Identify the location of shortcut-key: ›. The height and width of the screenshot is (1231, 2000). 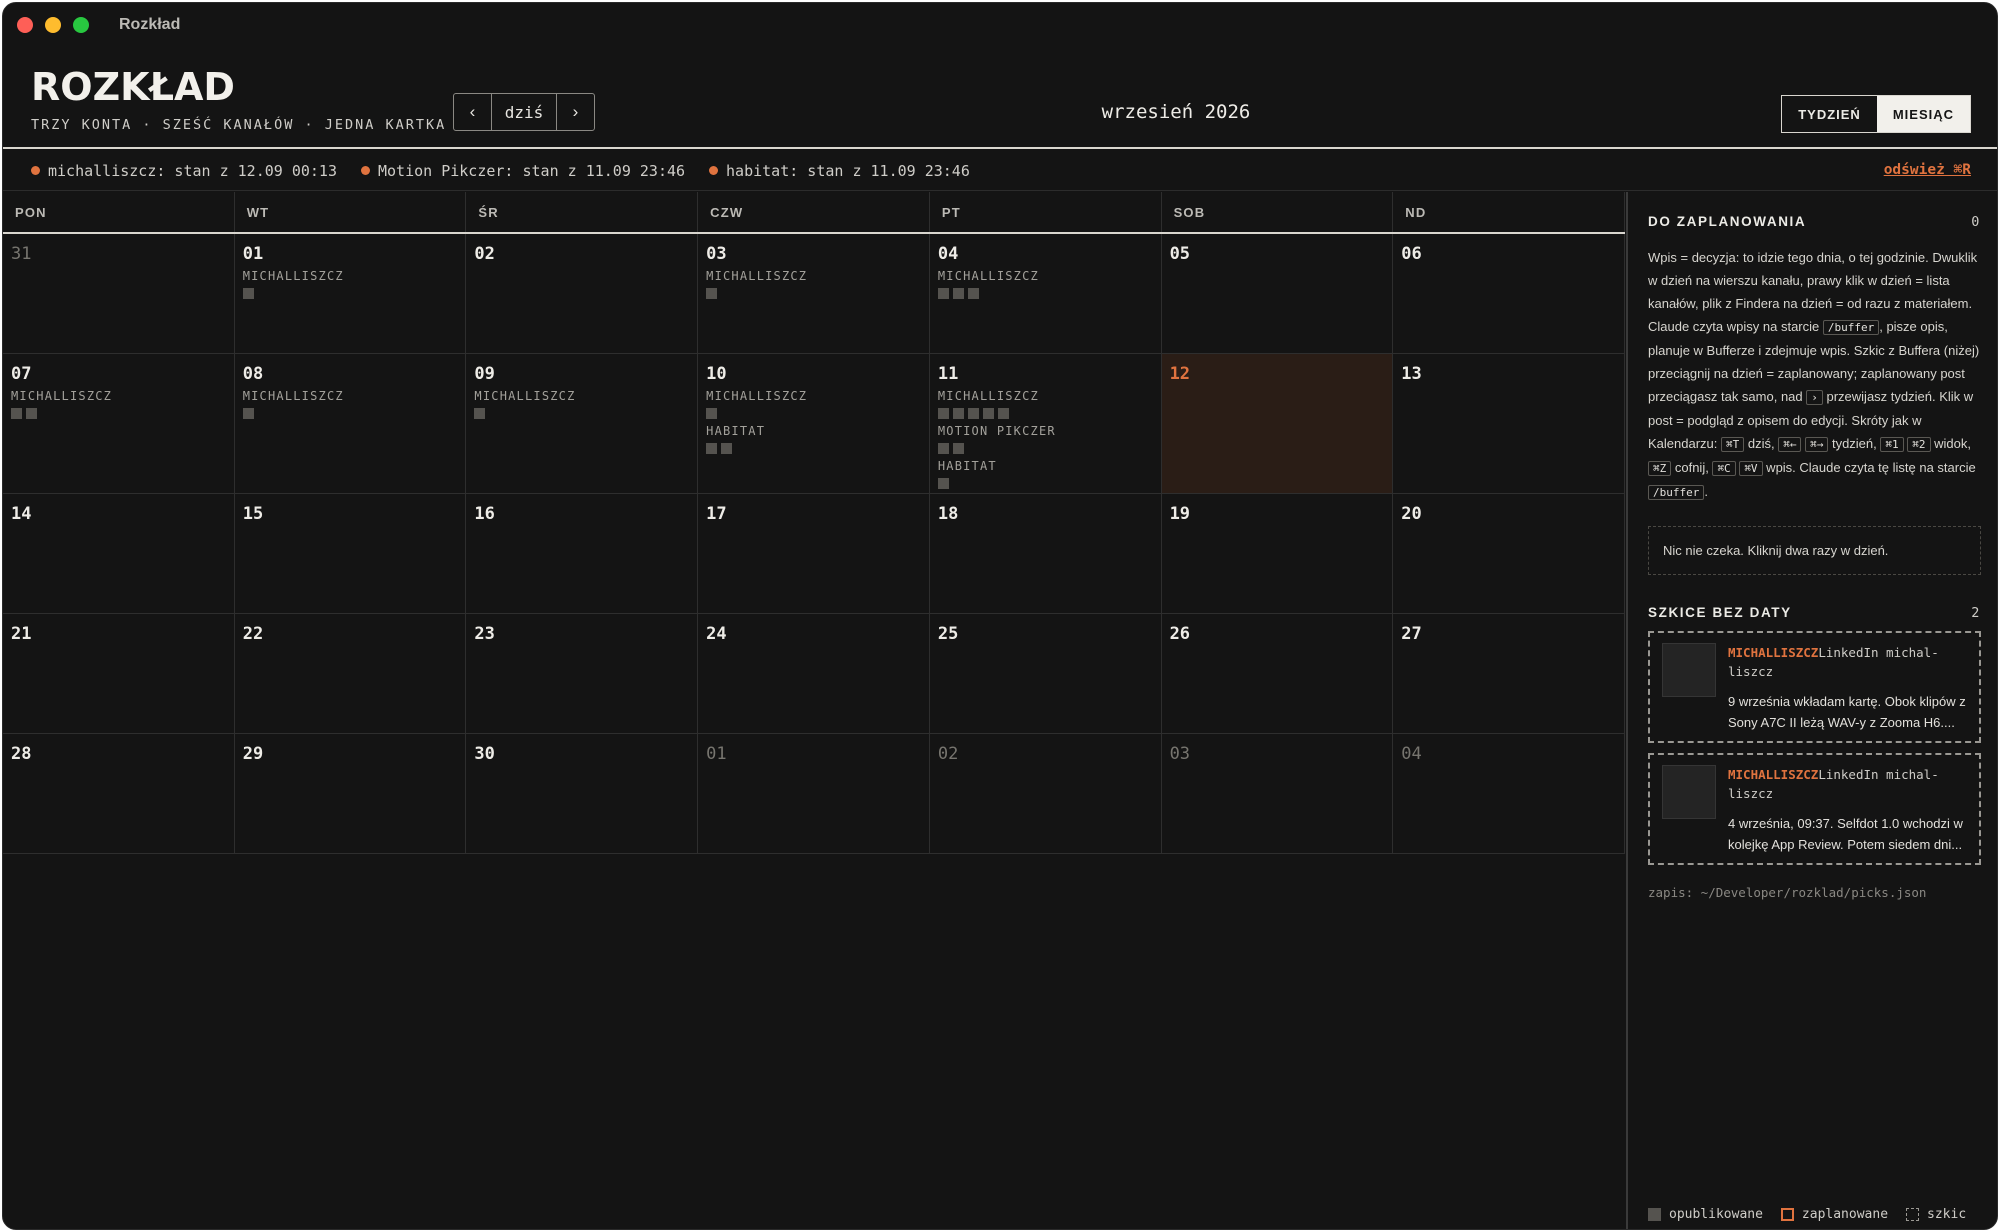
(1814, 397).